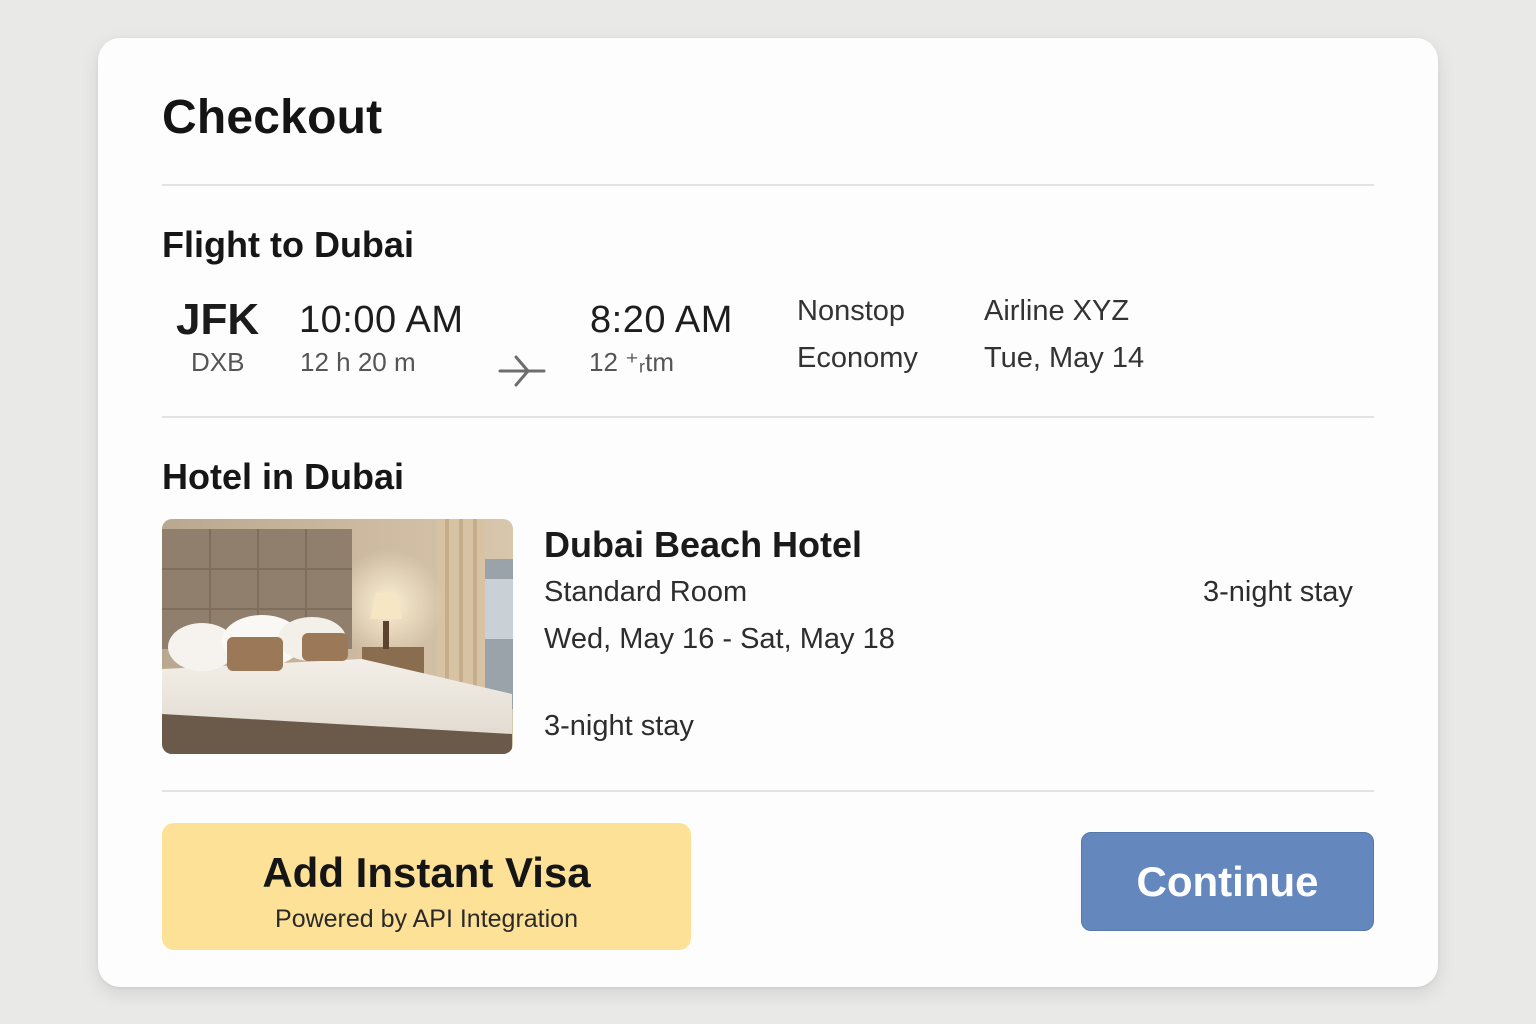 The image size is (1536, 1024). What do you see at coordinates (381, 320) in the screenshot?
I see `departure-time: 10:00 AM` at bounding box center [381, 320].